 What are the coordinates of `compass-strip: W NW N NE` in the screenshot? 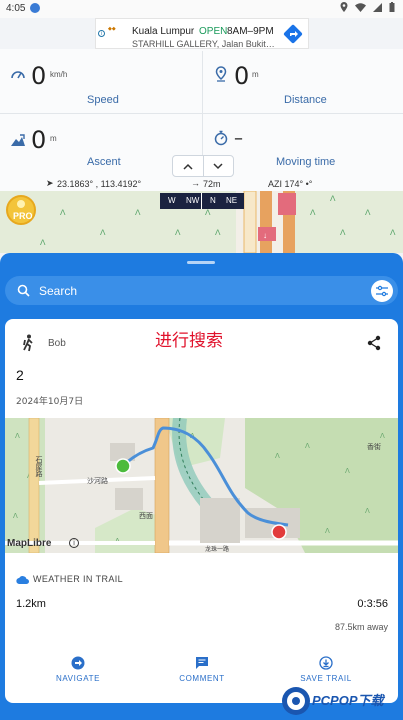 It's located at (202, 201).